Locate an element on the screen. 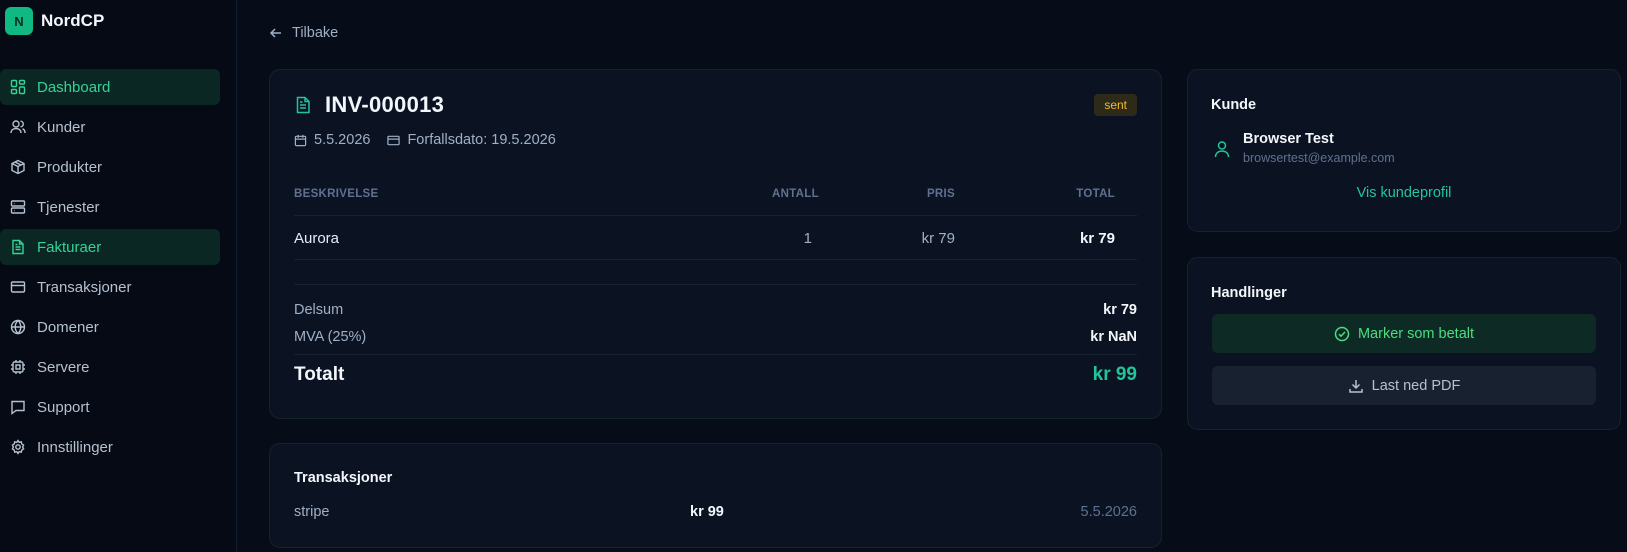  download-pdf-label: Last ned PDF is located at coordinates (1416, 385).